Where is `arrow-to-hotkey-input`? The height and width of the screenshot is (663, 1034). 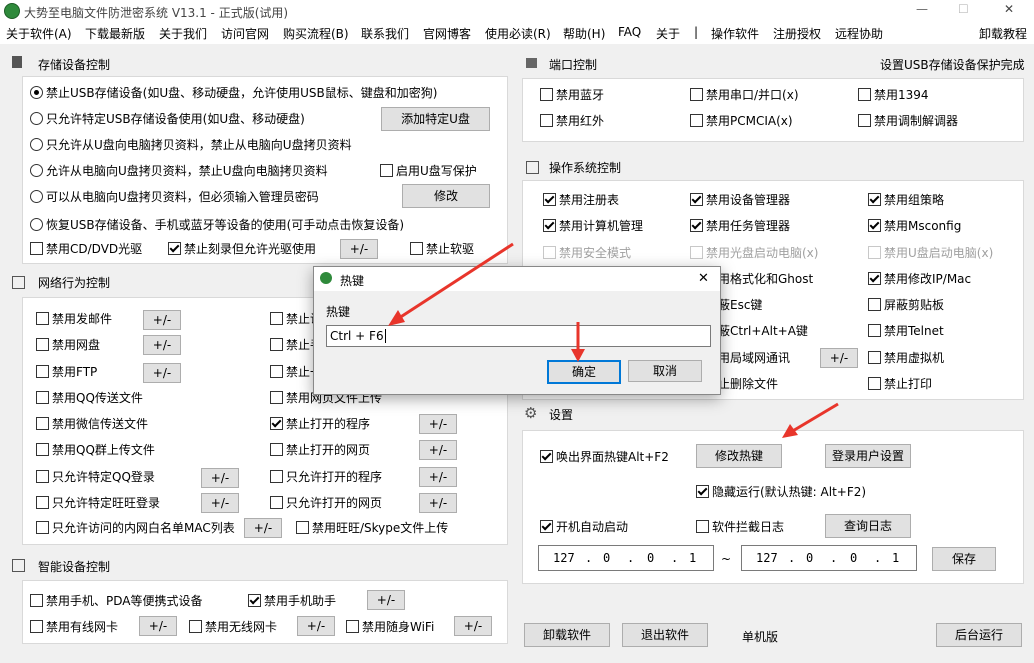 arrow-to-hotkey-input is located at coordinates (451, 284).